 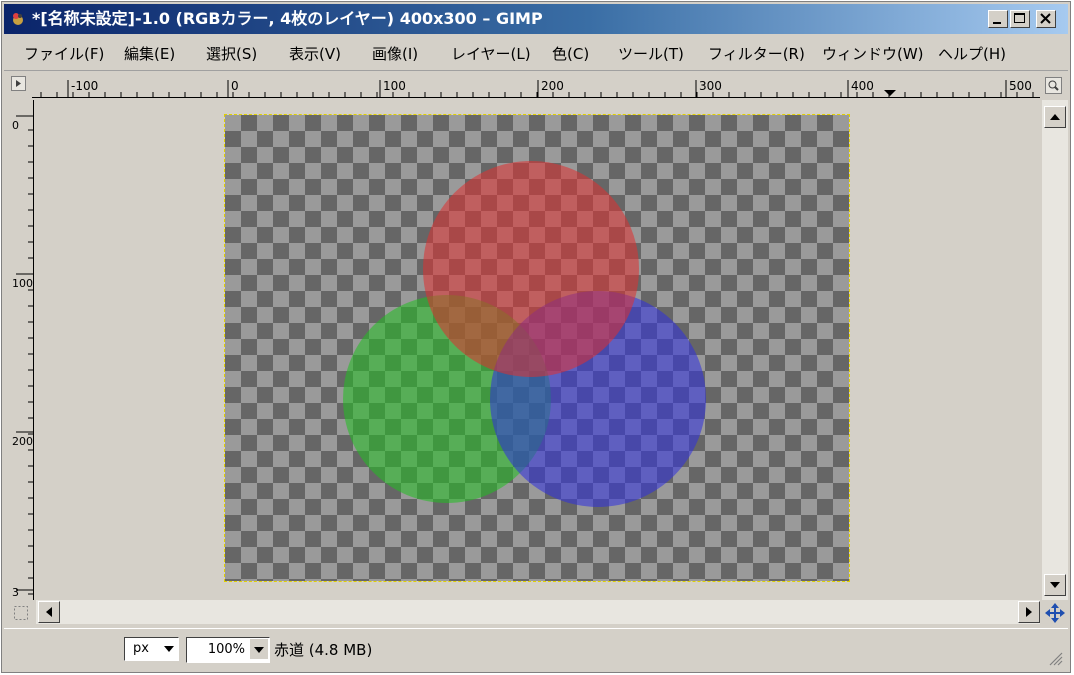 I want to click on menu-help: ヘルプ(H), so click(x=972, y=53).